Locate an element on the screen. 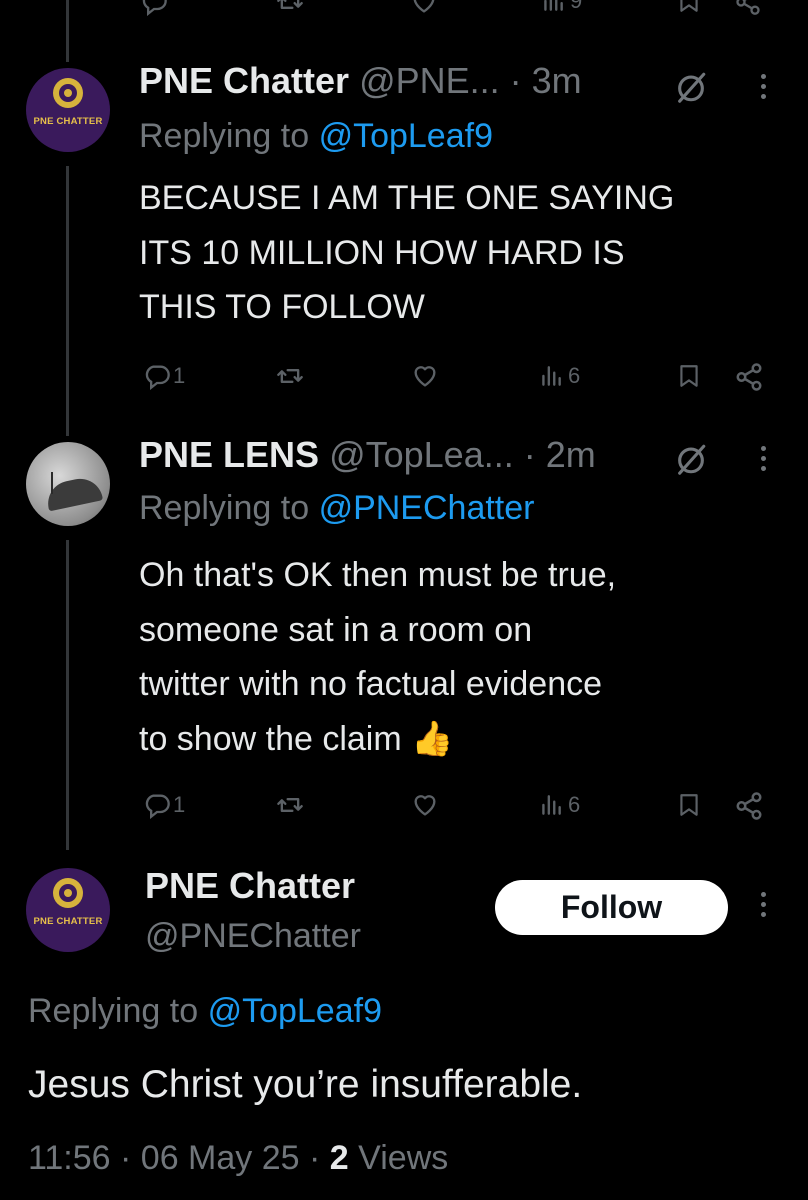 The image size is (808, 1200). text-line: THIS TO FOLLOW is located at coordinates (282, 307).